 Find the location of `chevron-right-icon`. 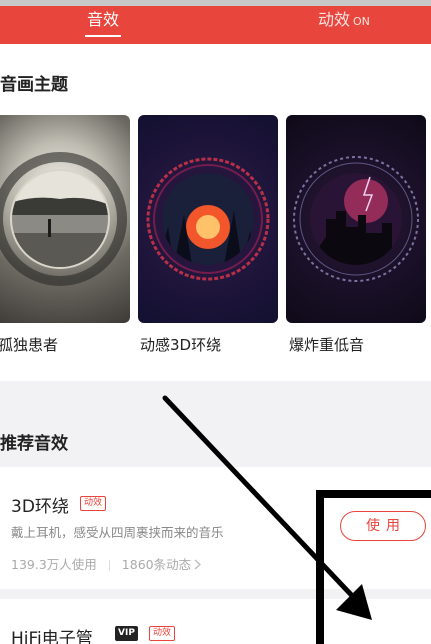

chevron-right-icon is located at coordinates (198, 564).